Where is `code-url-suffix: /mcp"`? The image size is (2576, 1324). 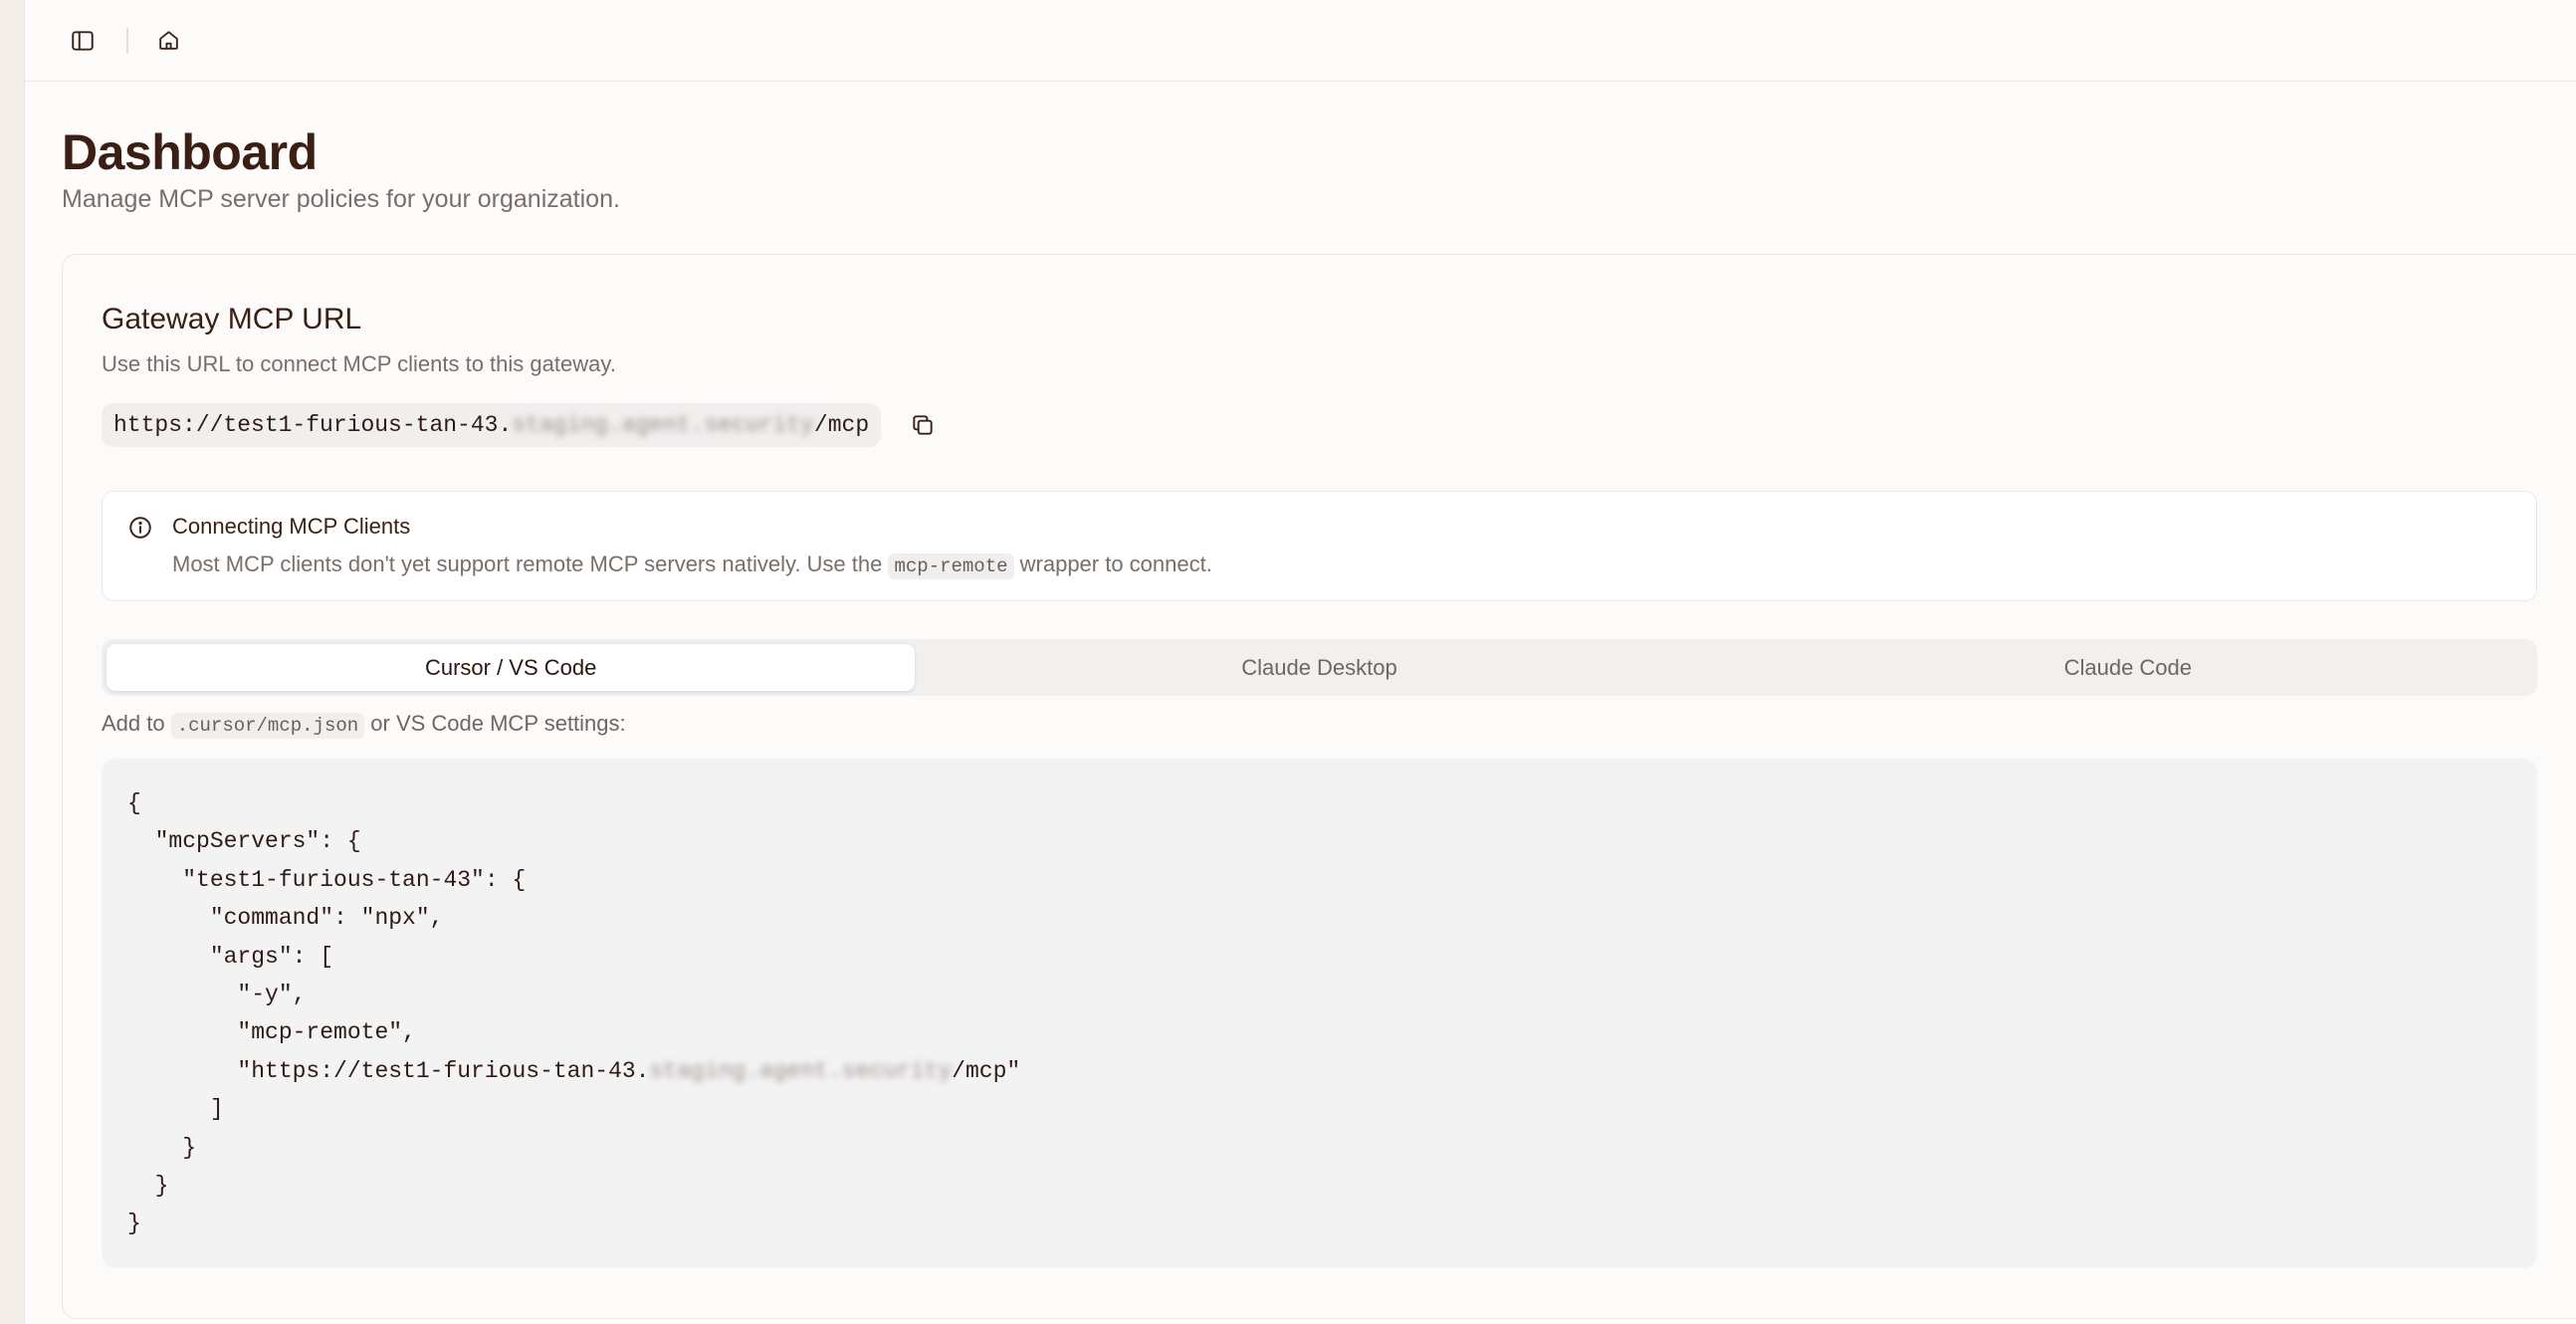 code-url-suffix: /mcp" is located at coordinates (986, 1070).